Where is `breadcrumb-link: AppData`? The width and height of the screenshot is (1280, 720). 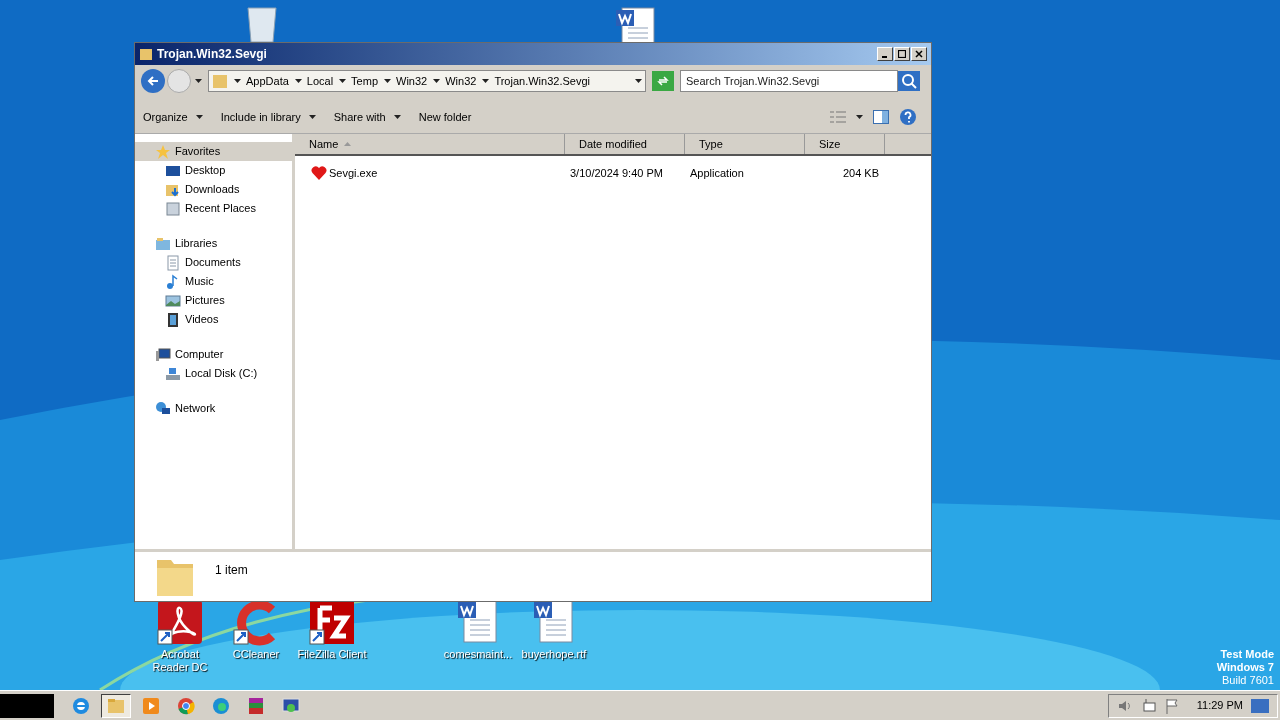 breadcrumb-link: AppData is located at coordinates (267, 81).